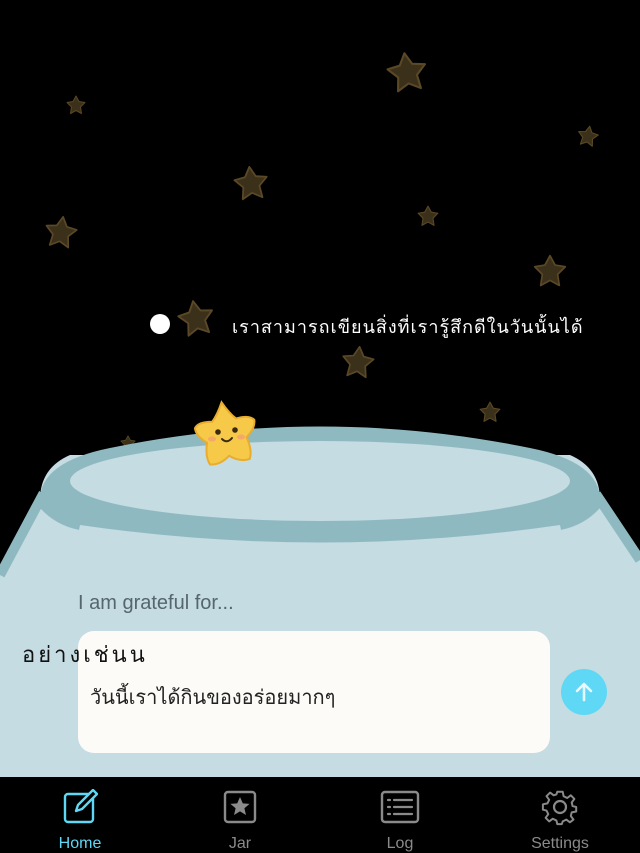 The image size is (640, 853). I want to click on tab-home: Home, so click(80, 815).